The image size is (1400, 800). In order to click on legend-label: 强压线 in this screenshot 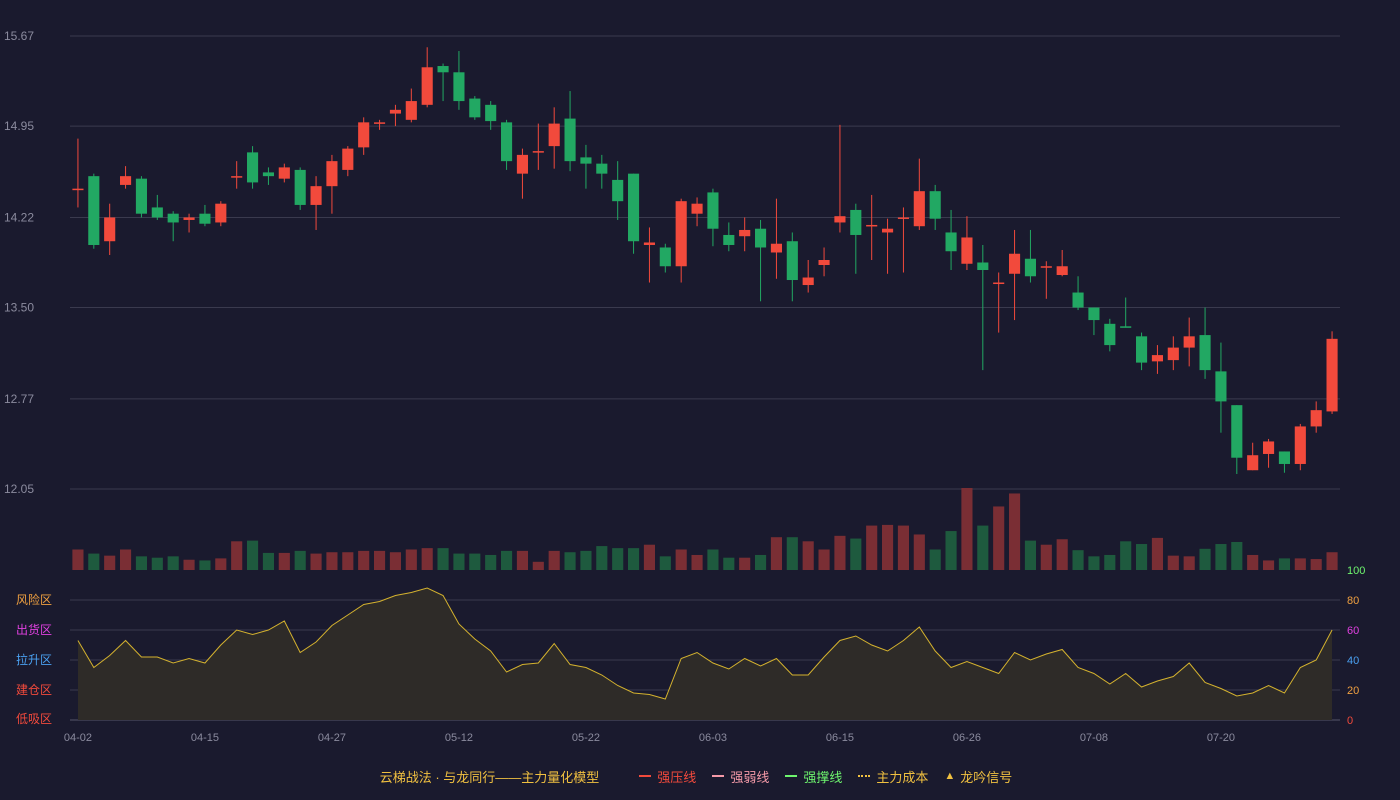, I will do `click(677, 777)`.